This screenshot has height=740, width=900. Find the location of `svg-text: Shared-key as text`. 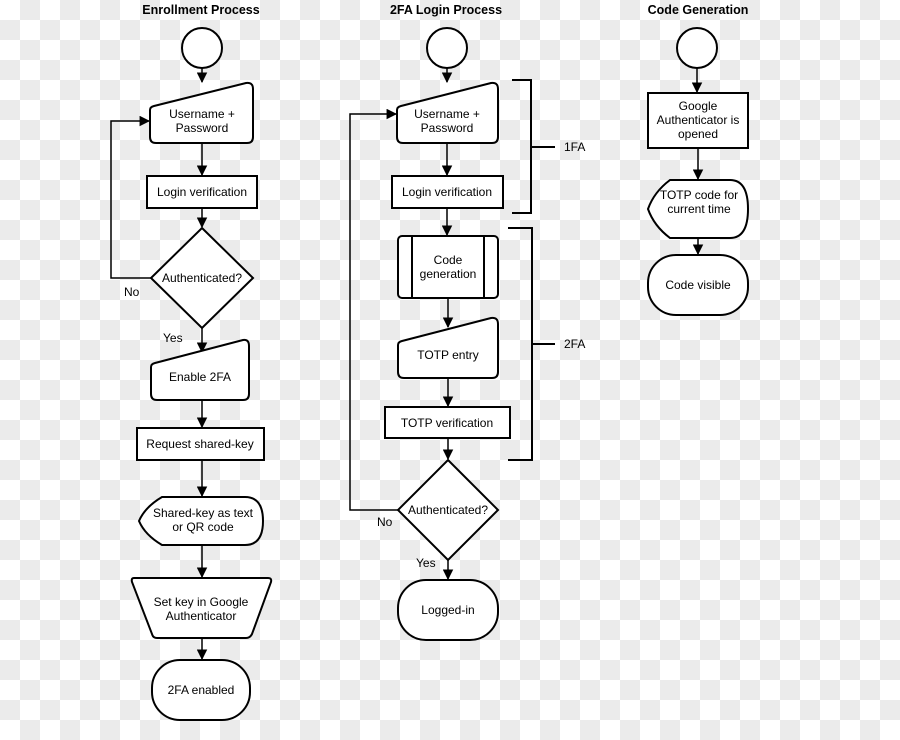

svg-text: Shared-key as text is located at coordinates (203, 513).